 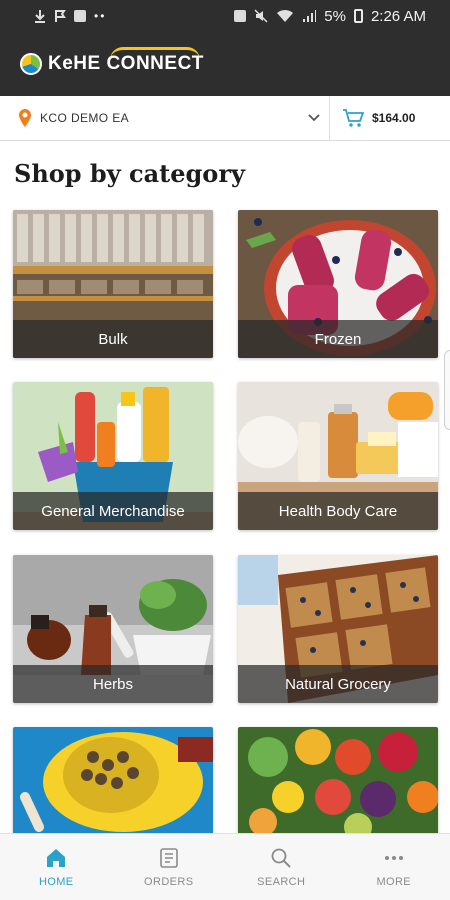 What do you see at coordinates (338, 511) in the screenshot?
I see `category-label: Health Body Care` at bounding box center [338, 511].